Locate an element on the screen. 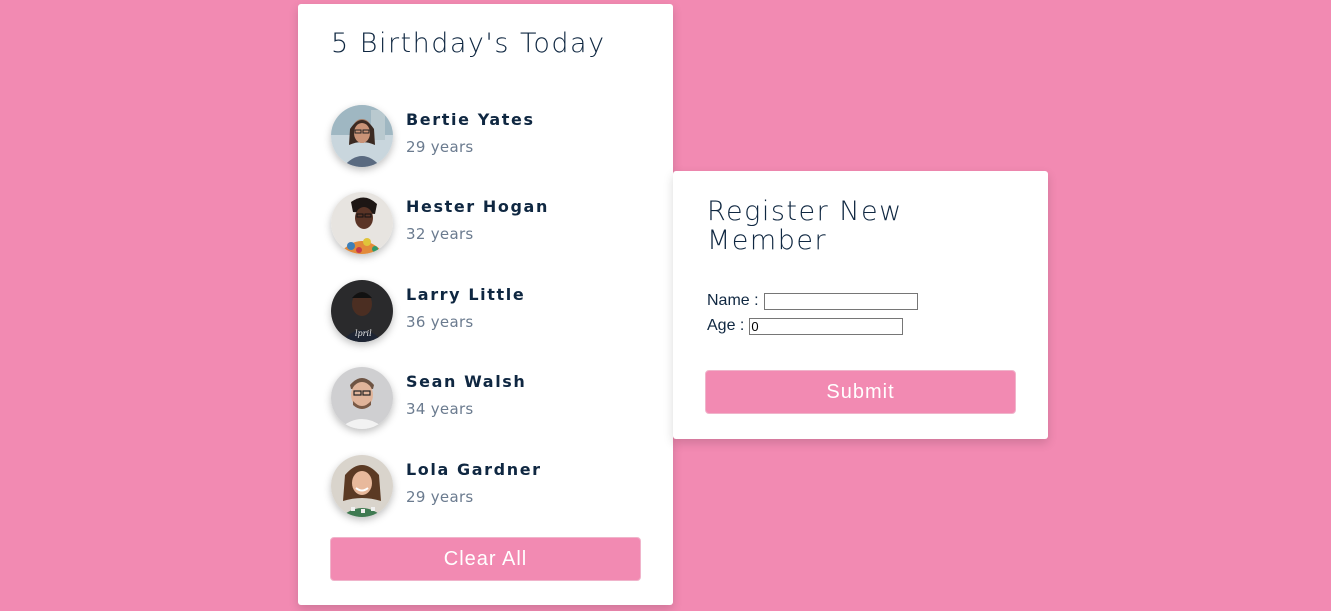  person-name: Bertie Yates is located at coordinates (470, 119).